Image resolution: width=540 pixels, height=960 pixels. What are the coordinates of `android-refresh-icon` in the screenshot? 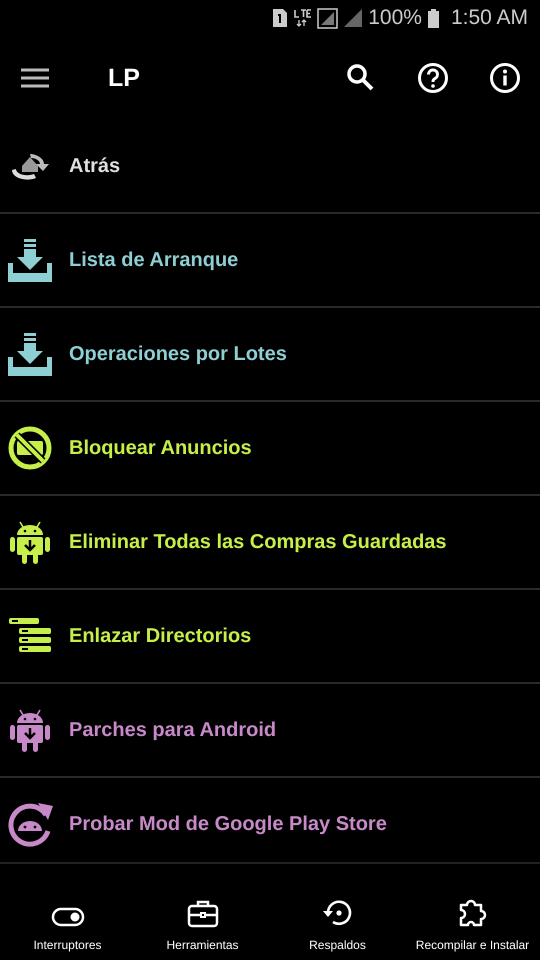 It's located at (31, 824).